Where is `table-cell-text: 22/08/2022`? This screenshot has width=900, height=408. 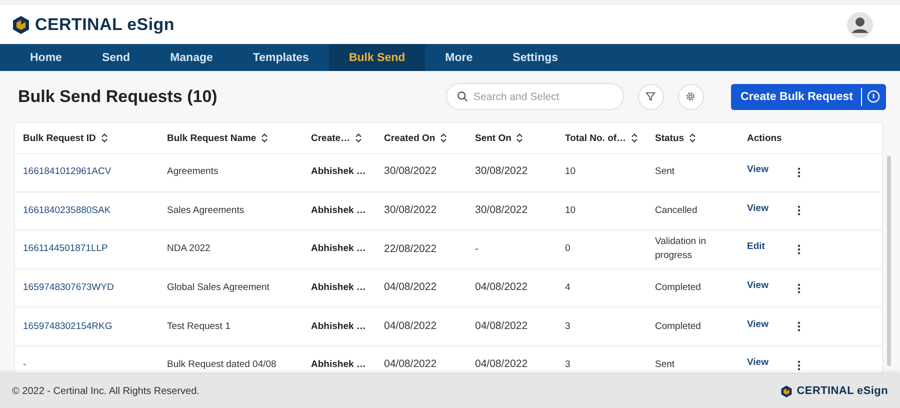 table-cell-text: 22/08/2022 is located at coordinates (410, 249).